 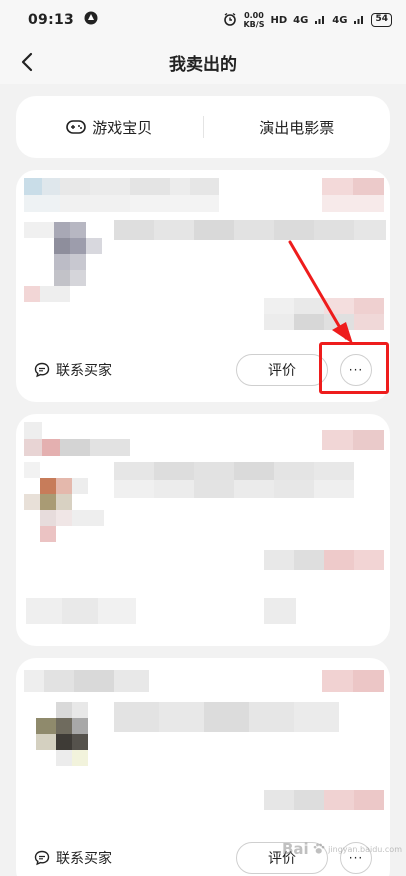 I want to click on paw-icon, so click(x=319, y=848).